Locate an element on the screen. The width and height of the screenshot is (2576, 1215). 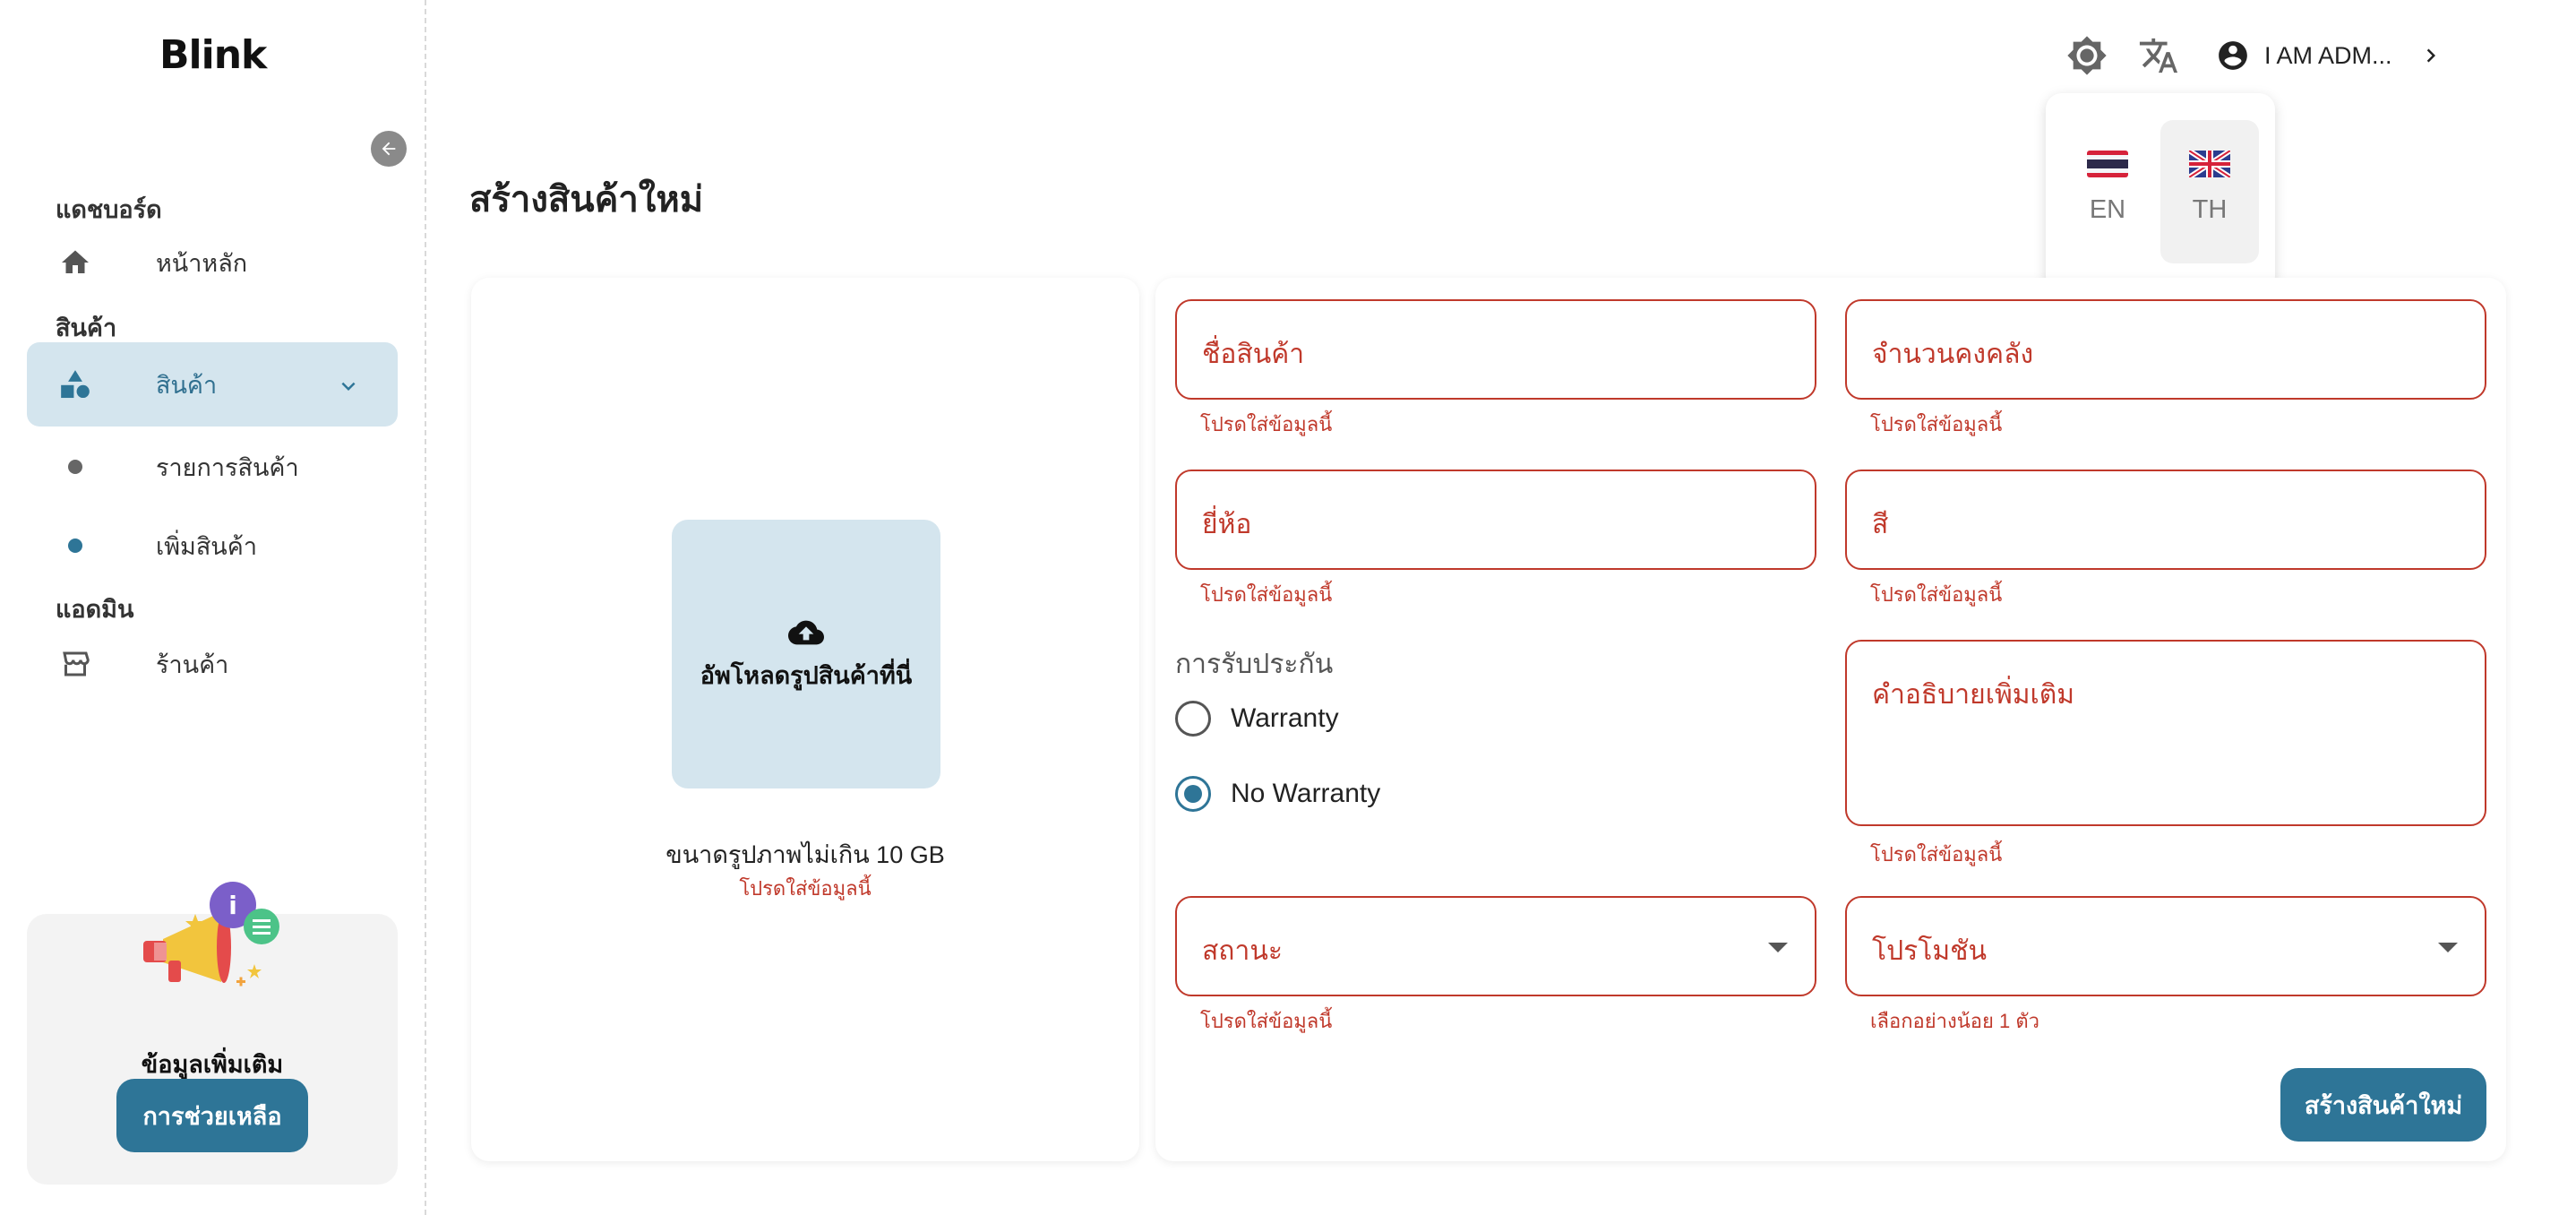
cloud-upload-icon is located at coordinates (806, 632).